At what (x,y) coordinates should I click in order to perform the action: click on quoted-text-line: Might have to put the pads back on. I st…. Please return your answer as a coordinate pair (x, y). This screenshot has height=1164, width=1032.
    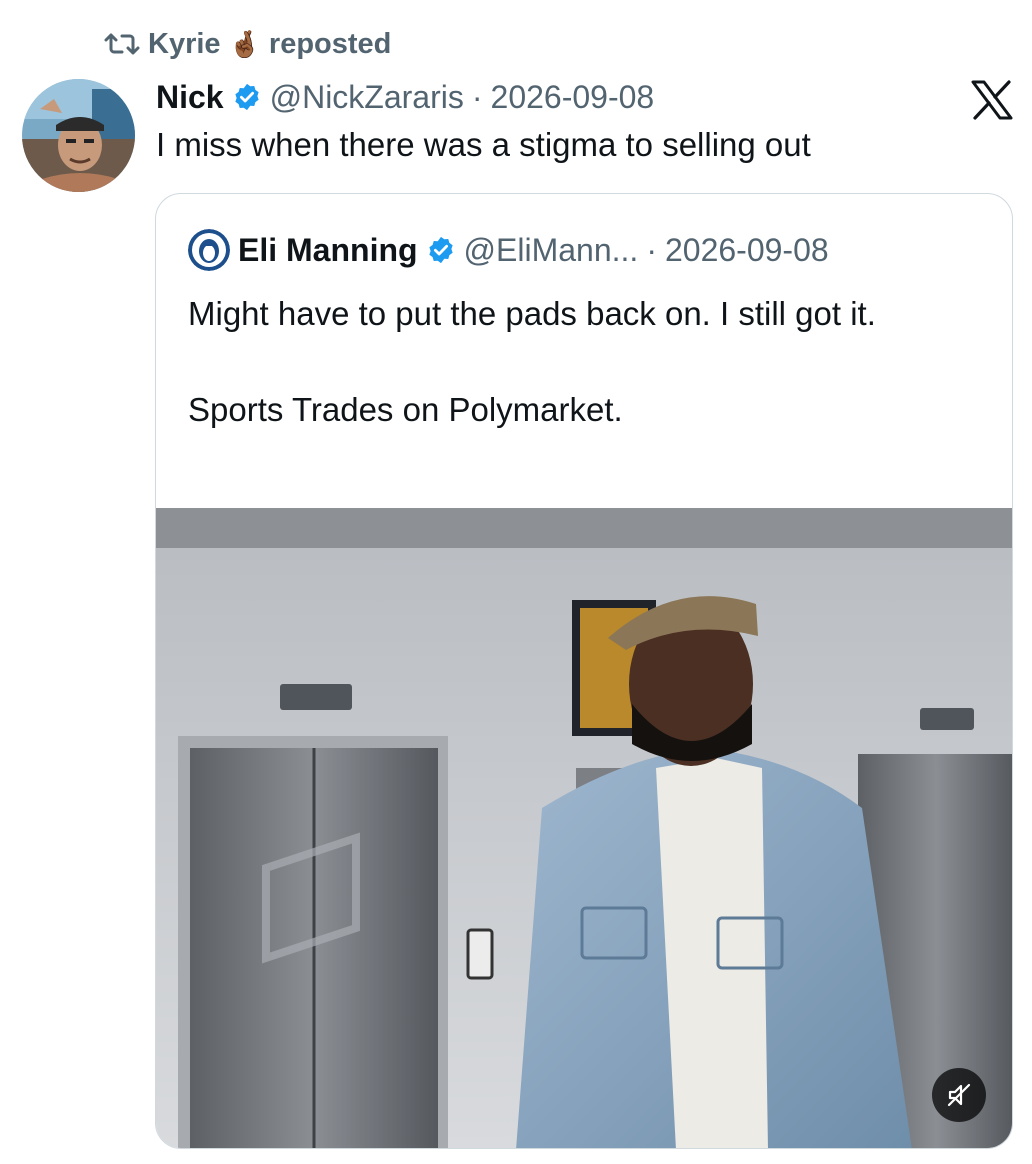
    Looking at the image, I should click on (532, 313).